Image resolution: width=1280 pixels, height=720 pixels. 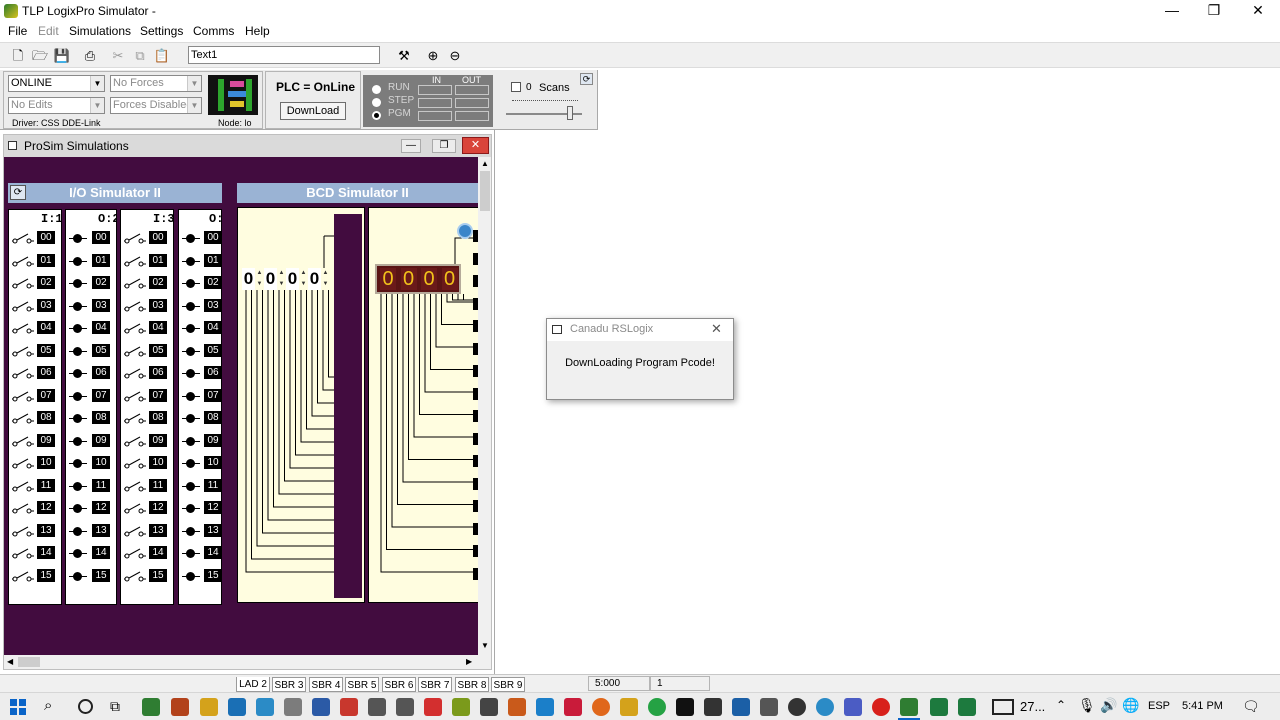 I want to click on forces-enabled-select: Forces Disabled ▼, so click(x=156, y=105).